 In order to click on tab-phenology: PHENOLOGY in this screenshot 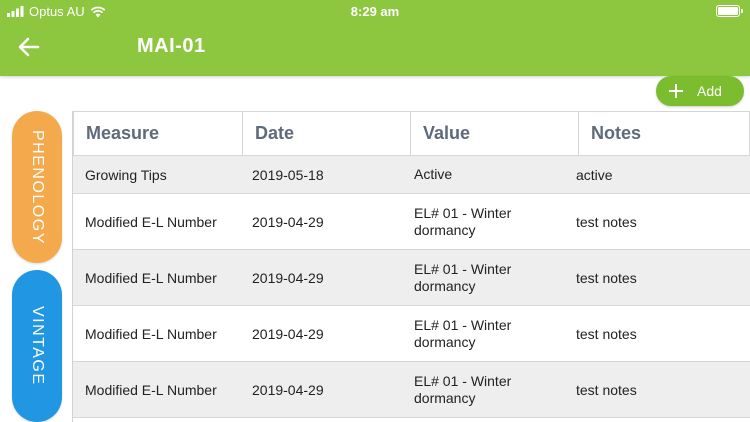, I will do `click(37, 187)`.